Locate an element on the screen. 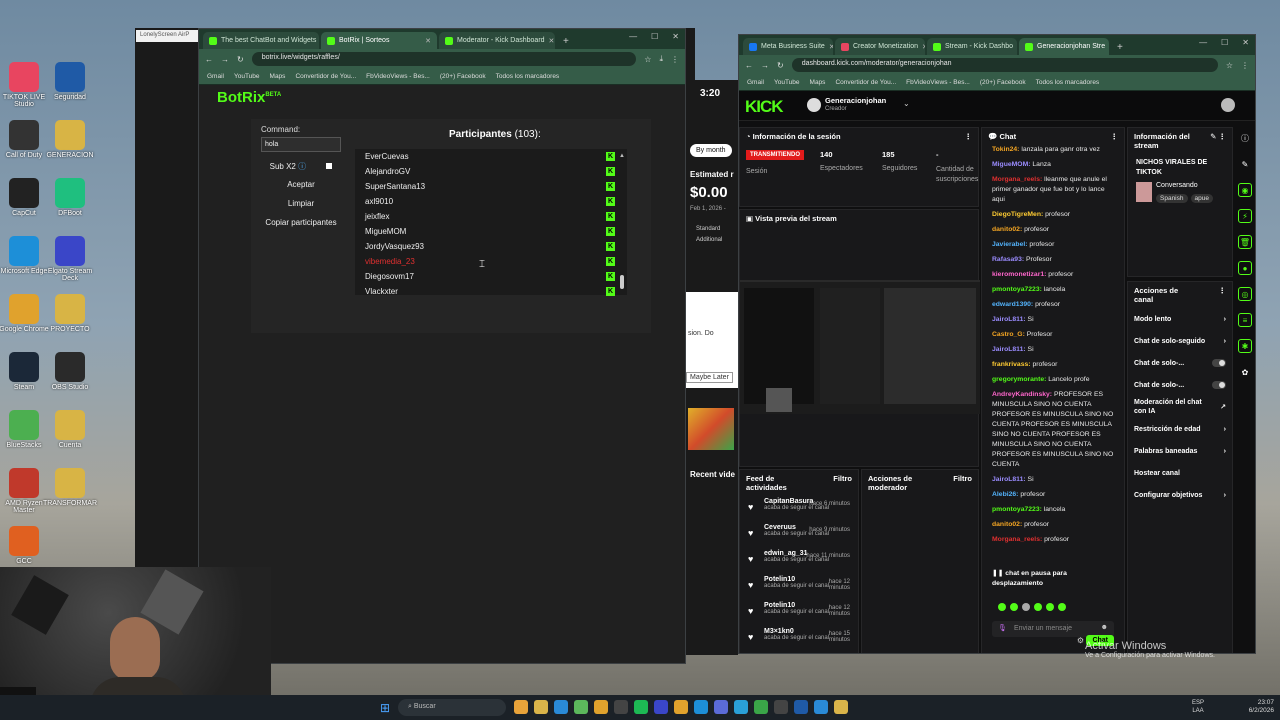 This screenshot has height=720, width=1280. chat-message: Alebi26: profesor is located at coordinates (1053, 495).